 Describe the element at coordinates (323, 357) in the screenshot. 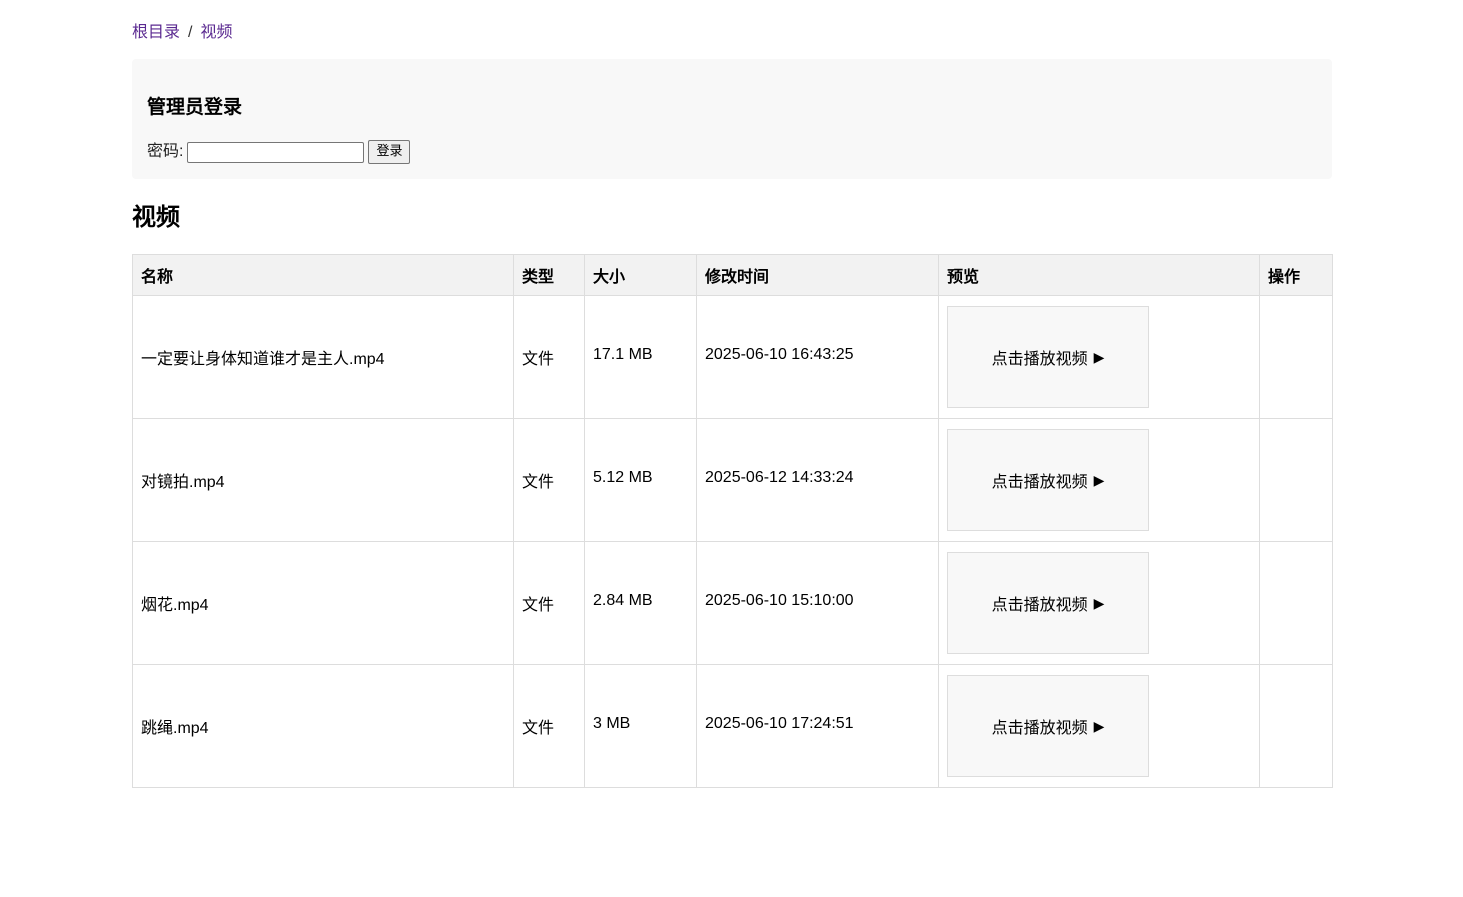

I see `file-name-cell: 一定要让身体知道谁才是主人.mp4` at that location.